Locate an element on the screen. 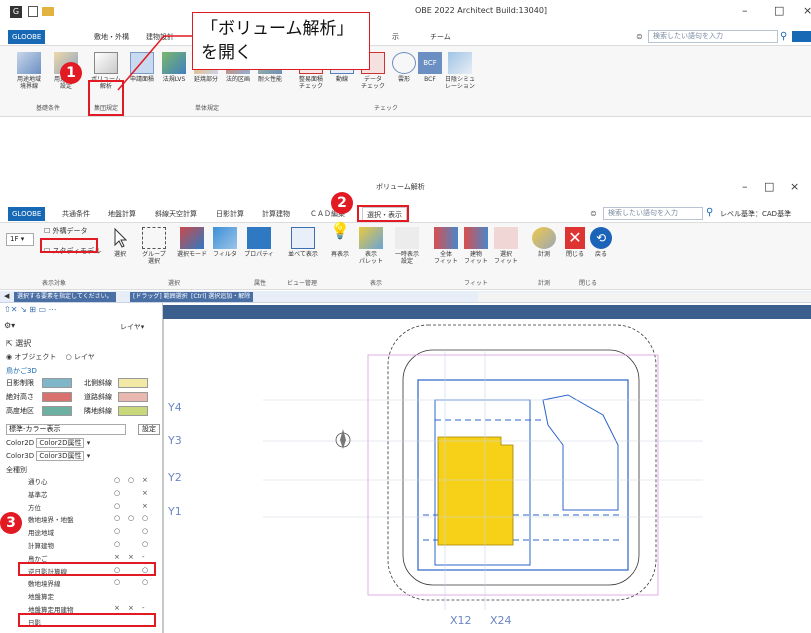 Image resolution: width=811 pixels, height=633 pixels. temp-display-button: 一時表示 設定 is located at coordinates (407, 246).